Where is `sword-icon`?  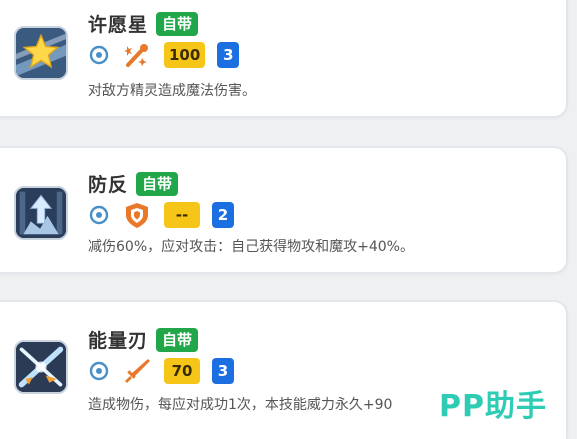
sword-icon is located at coordinates (137, 371).